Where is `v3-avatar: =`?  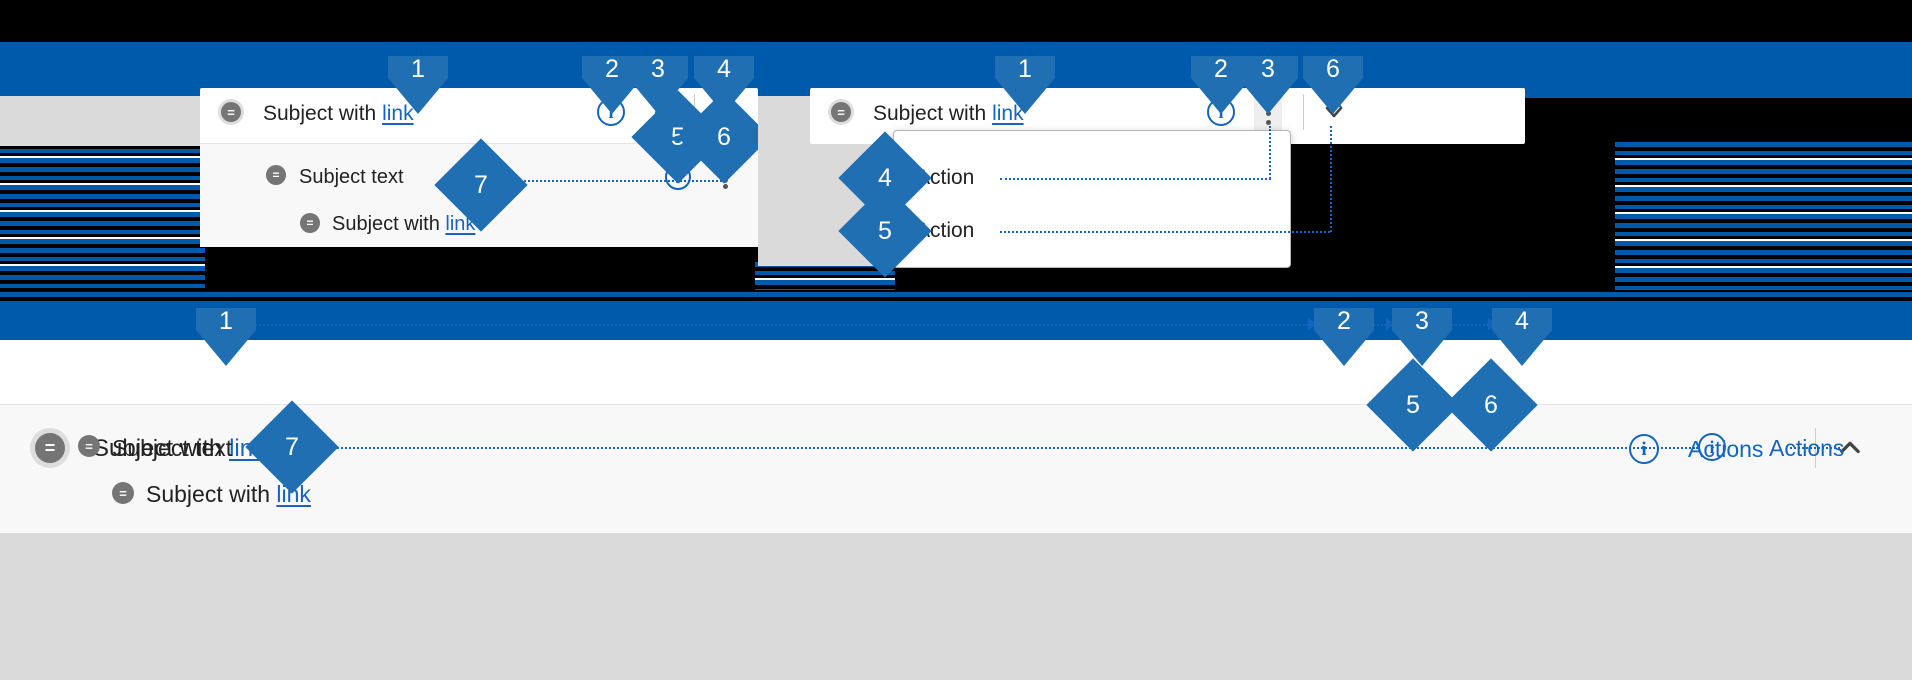 v3-avatar: = is located at coordinates (50, 448).